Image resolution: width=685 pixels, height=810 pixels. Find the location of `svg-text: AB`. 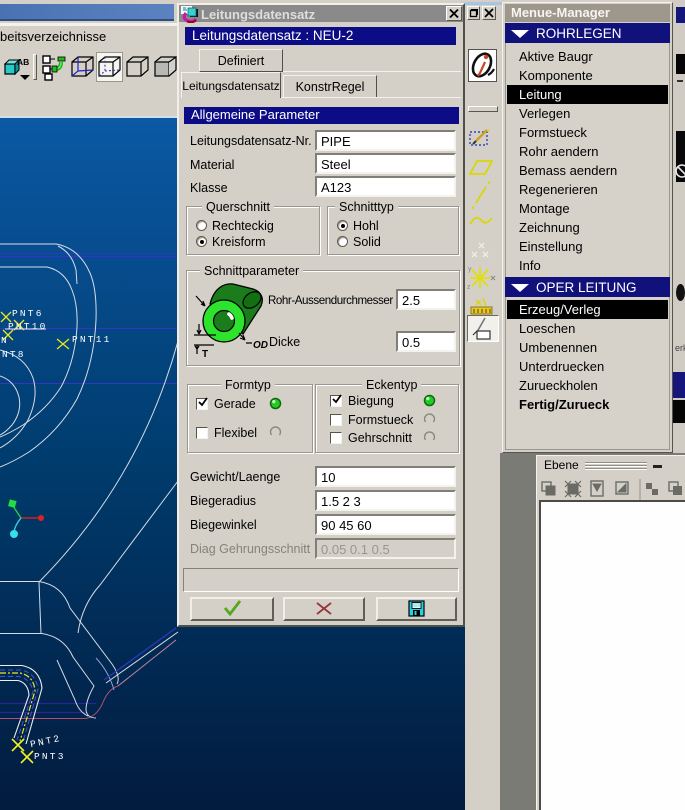

svg-text: AB is located at coordinates (23, 62).